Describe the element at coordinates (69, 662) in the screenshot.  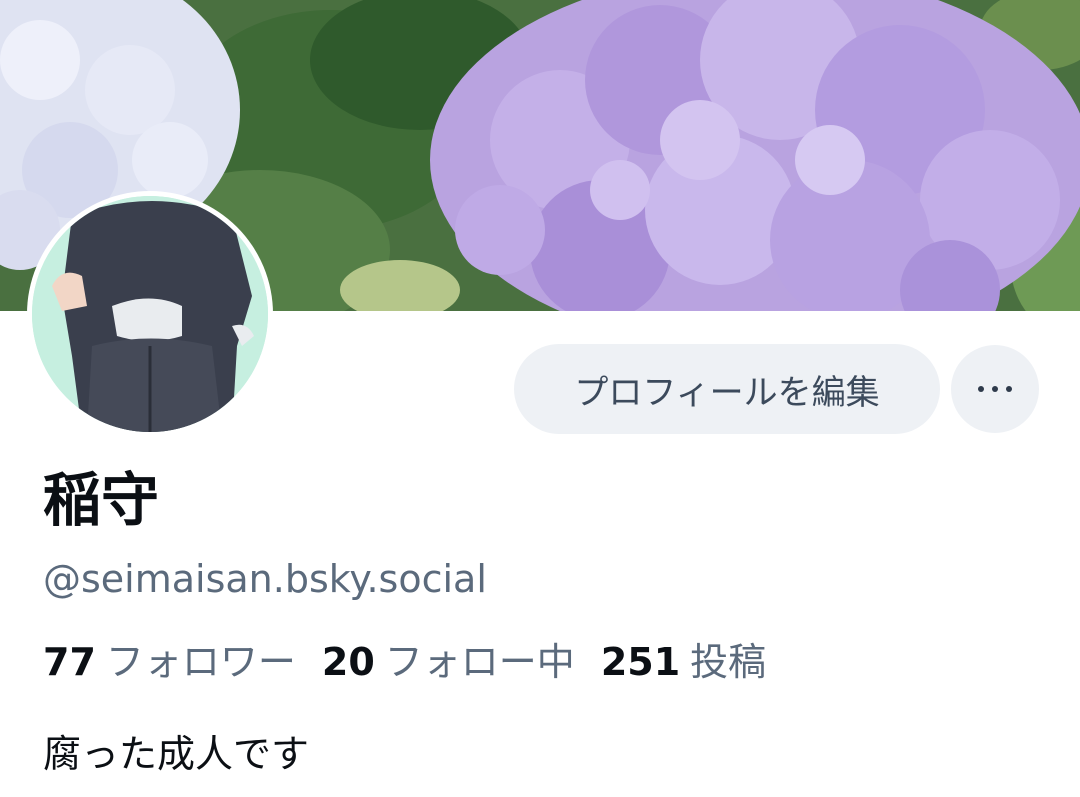
I see `followers-count: 77` at that location.